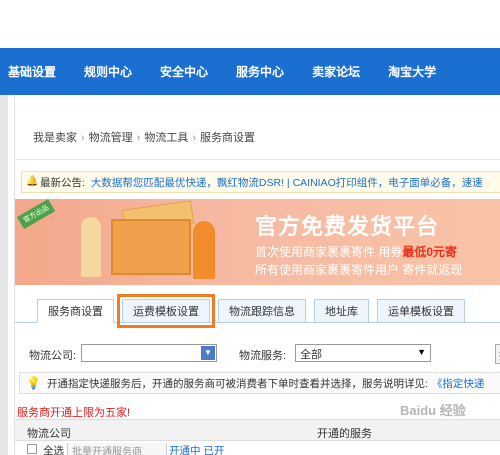 The width and height of the screenshot is (500, 455). What do you see at coordinates (336, 71) in the screenshot?
I see `nav-seller-forum: 卖家论坛` at bounding box center [336, 71].